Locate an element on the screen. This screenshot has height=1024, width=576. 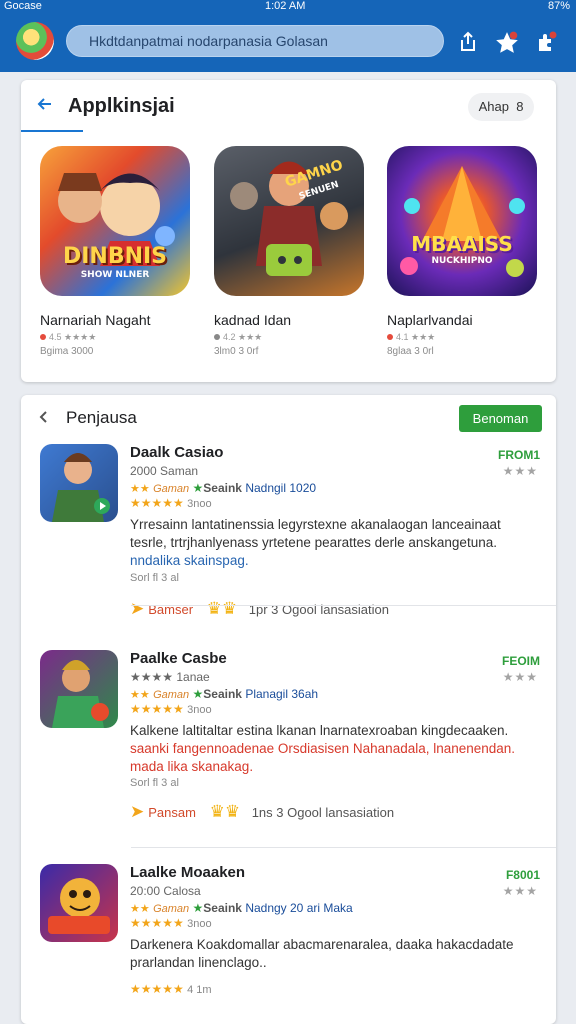
app-name: Paalke Casbe is located at coordinates (178, 658).